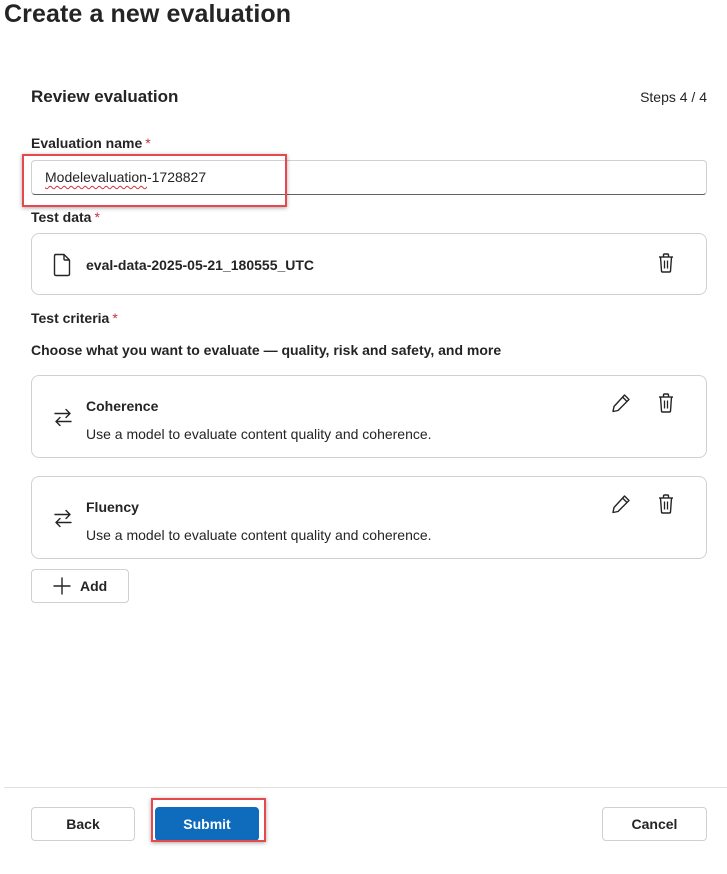 This screenshot has height=874, width=727. I want to click on section-title: Review evaluation, so click(105, 96).